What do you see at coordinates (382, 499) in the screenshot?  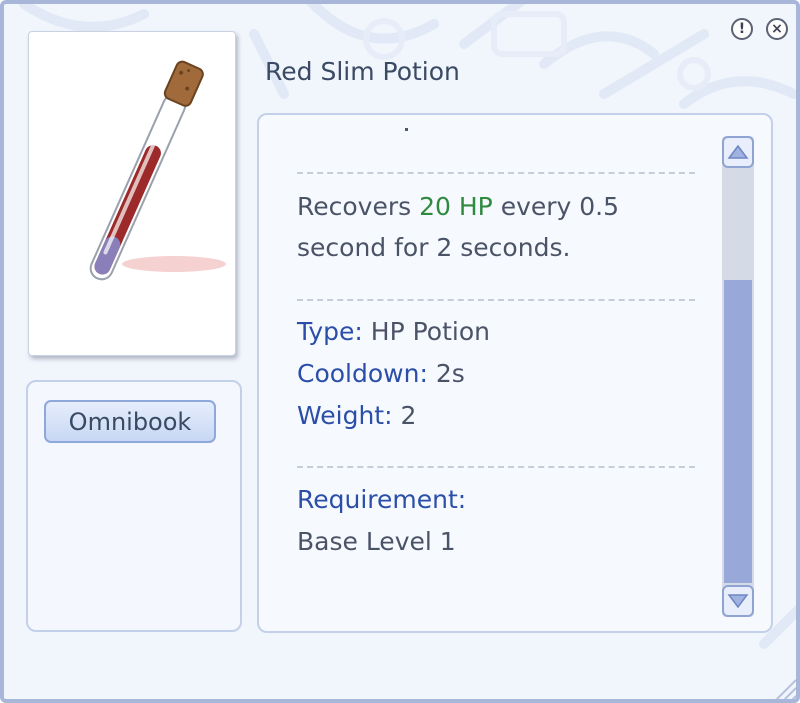 I see `requirement-label: Requirement:` at bounding box center [382, 499].